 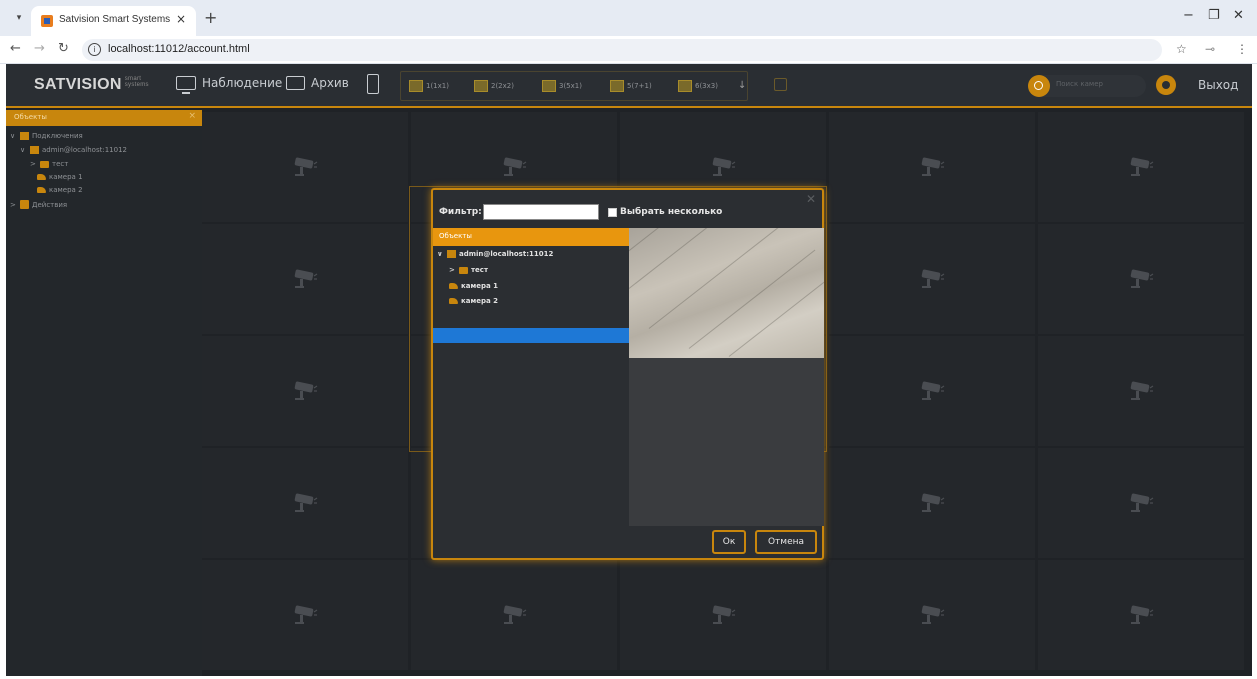 What do you see at coordinates (622, 50) in the screenshot?
I see `omnibox: i localhost:11012/account.html` at bounding box center [622, 50].